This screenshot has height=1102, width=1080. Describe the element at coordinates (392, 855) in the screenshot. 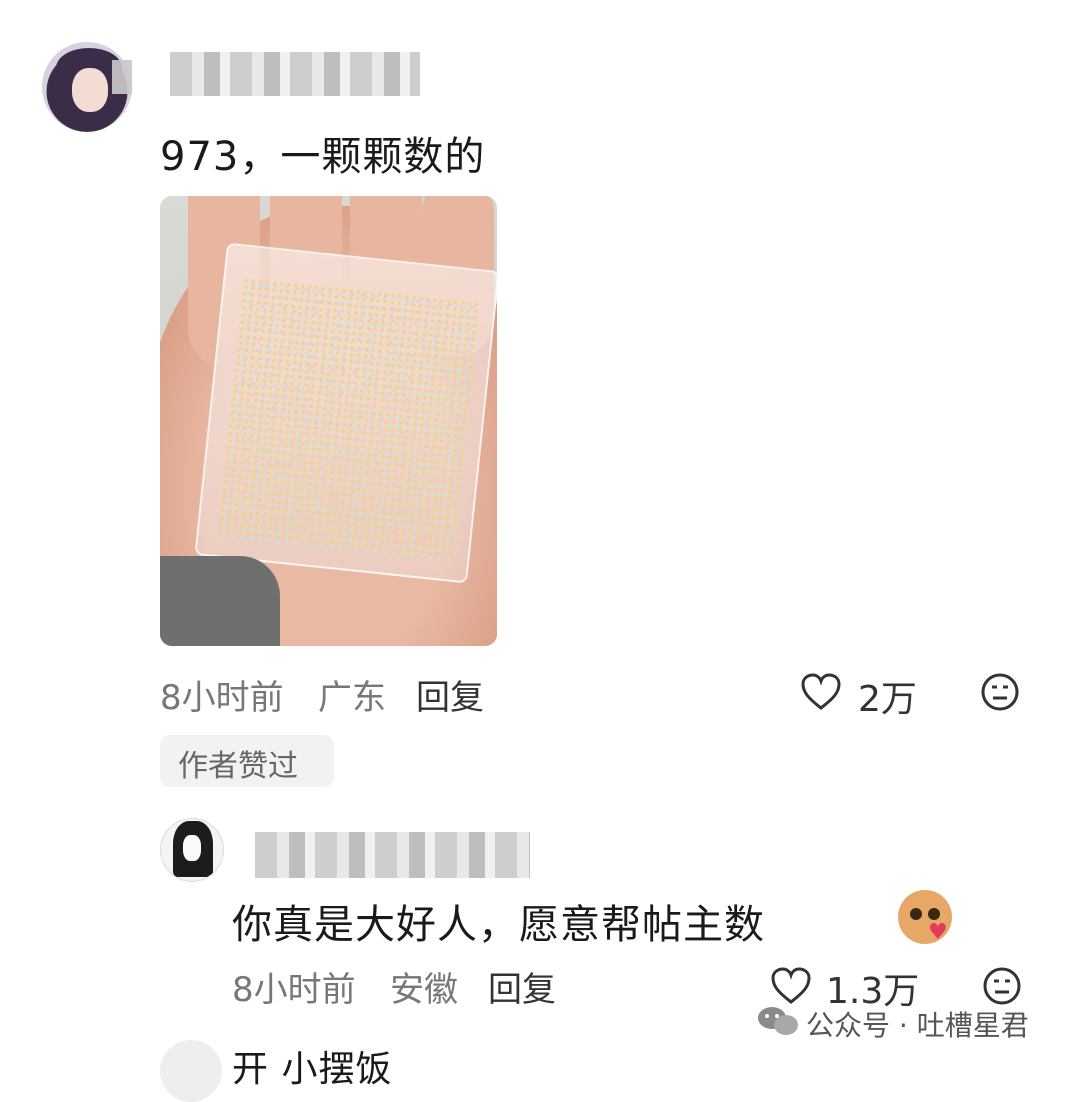

I see `reply-name-blurred` at that location.